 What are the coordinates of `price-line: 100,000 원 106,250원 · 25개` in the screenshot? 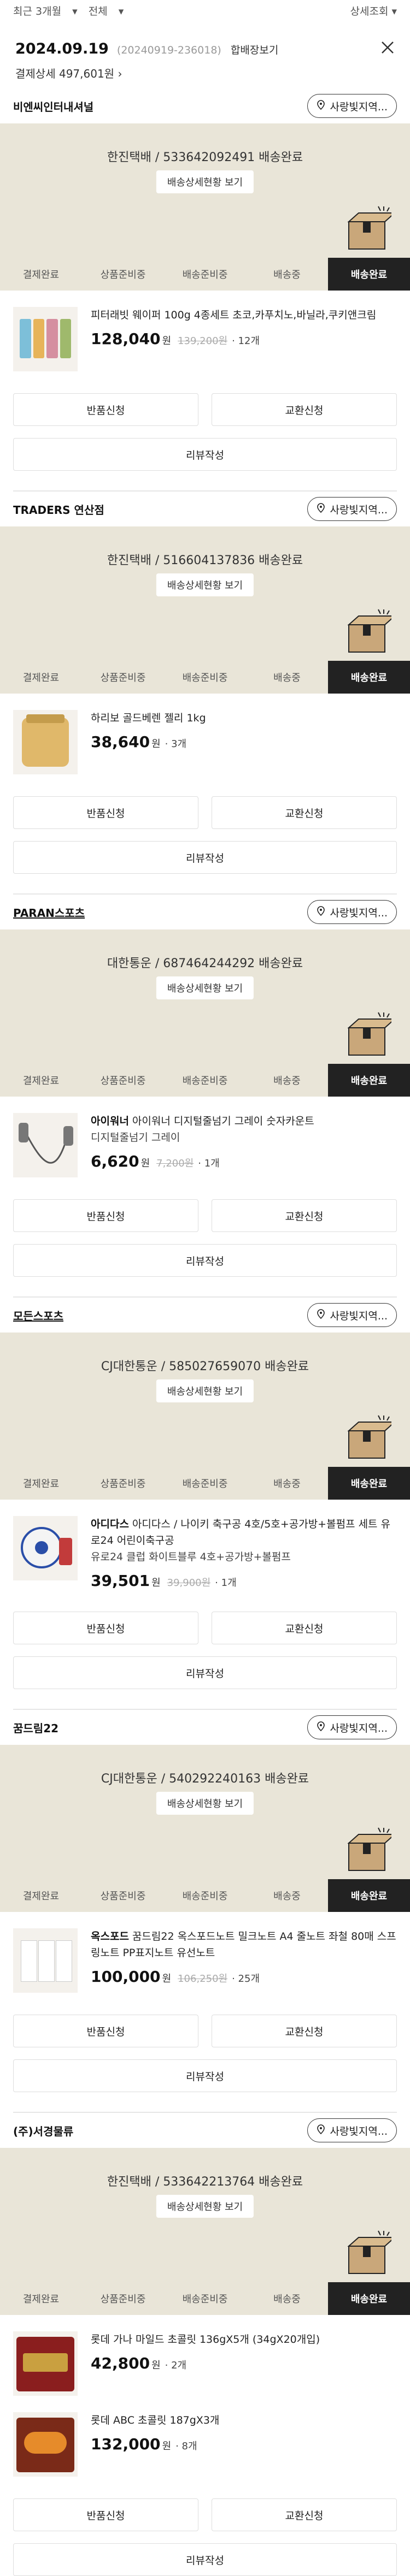 It's located at (244, 1977).